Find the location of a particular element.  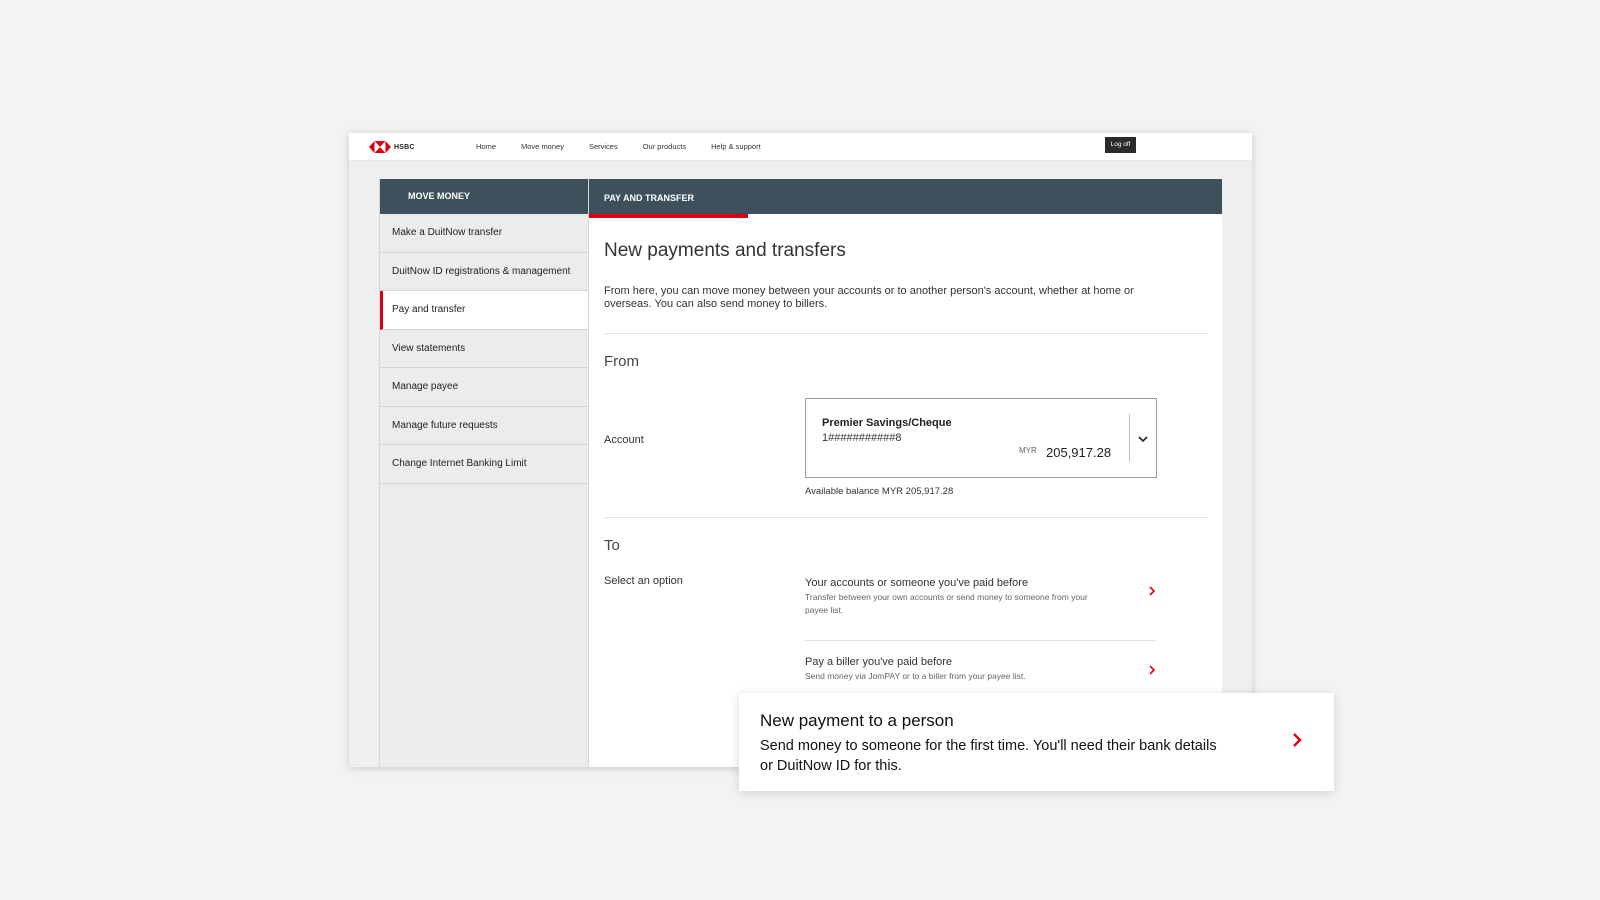

nav-home: Home is located at coordinates (486, 146).